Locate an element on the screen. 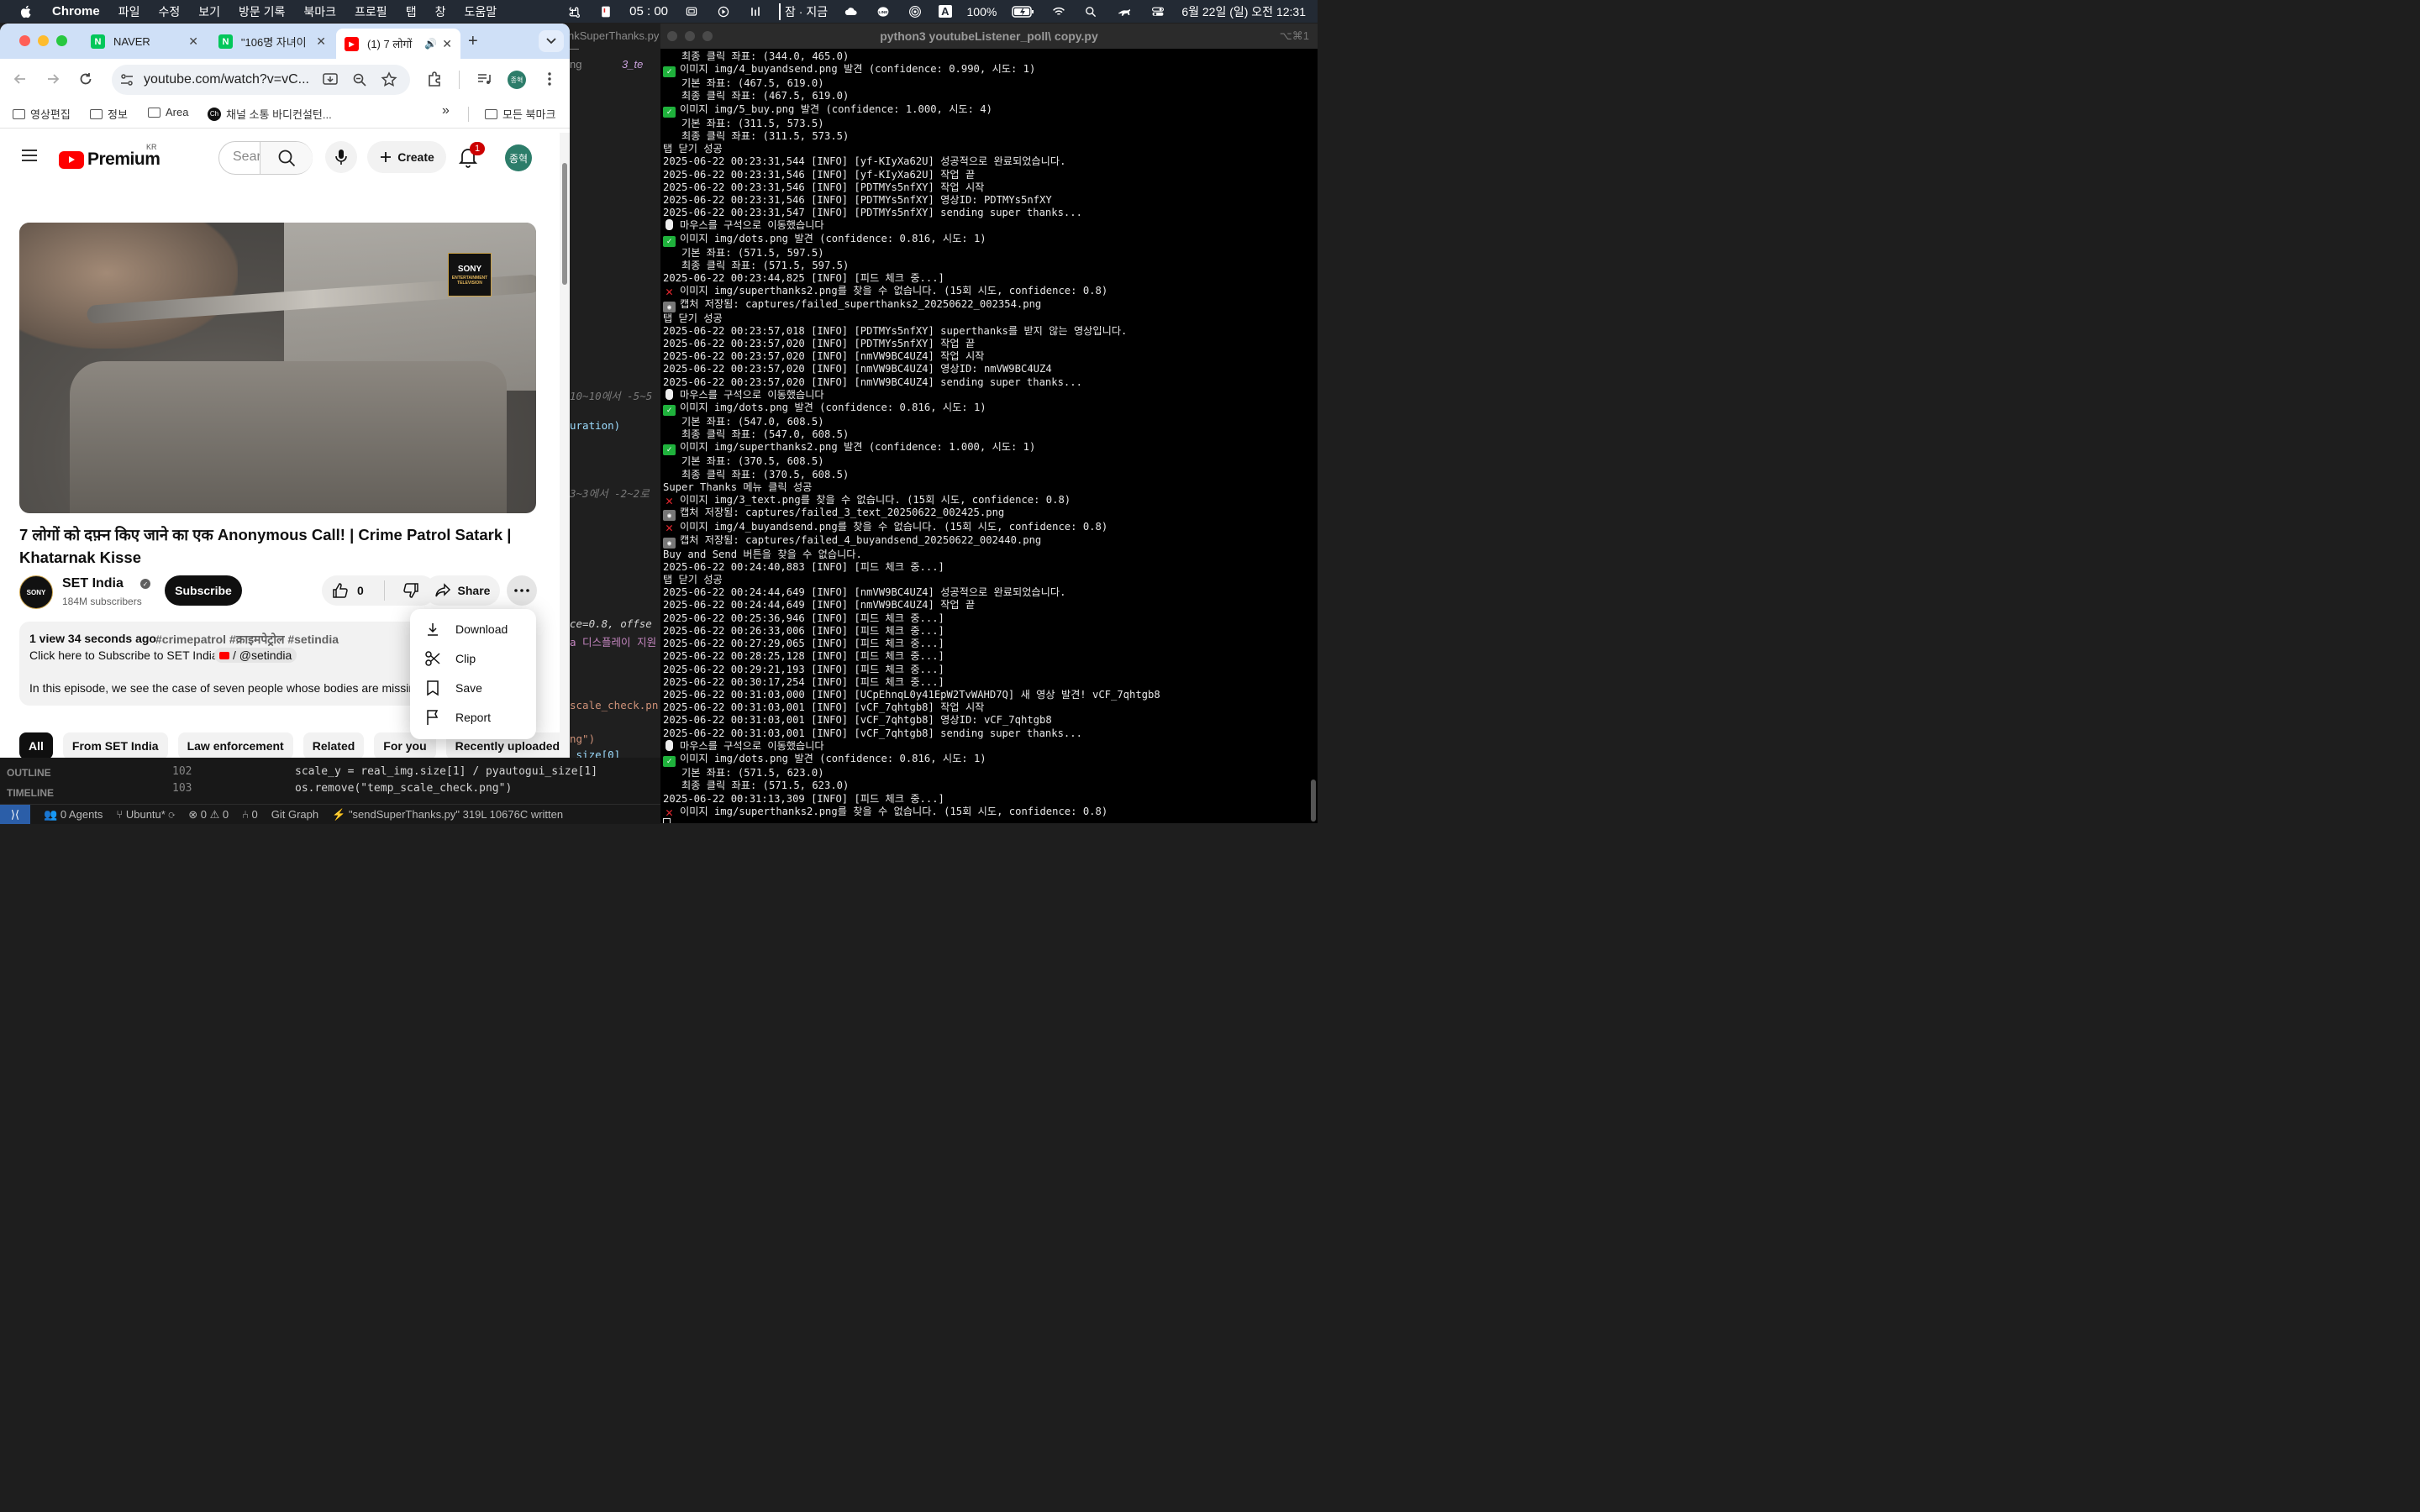 Image resolution: width=2420 pixels, height=1512 pixels. zoom-out-icon is located at coordinates (359, 81).